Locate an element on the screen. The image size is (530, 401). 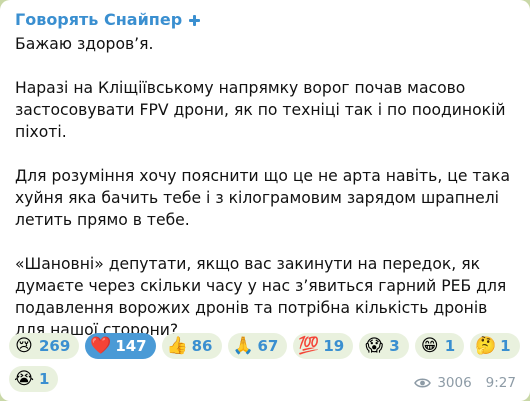
reaction-thumbs-up: 👍 86 is located at coordinates (191, 346).